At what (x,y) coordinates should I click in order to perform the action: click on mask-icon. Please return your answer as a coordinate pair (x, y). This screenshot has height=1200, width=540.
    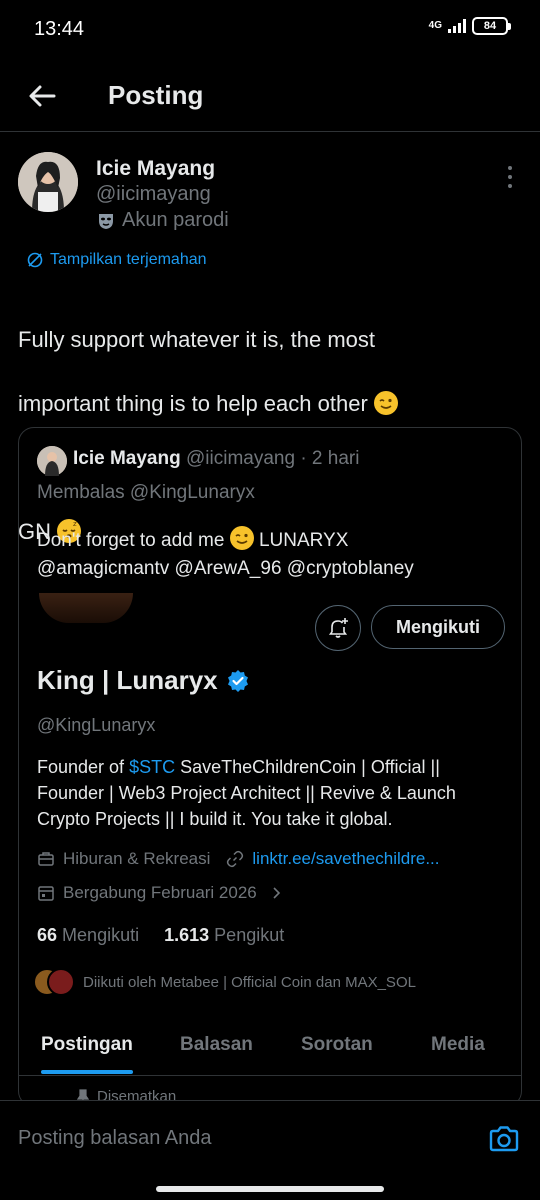
    Looking at the image, I should click on (106, 221).